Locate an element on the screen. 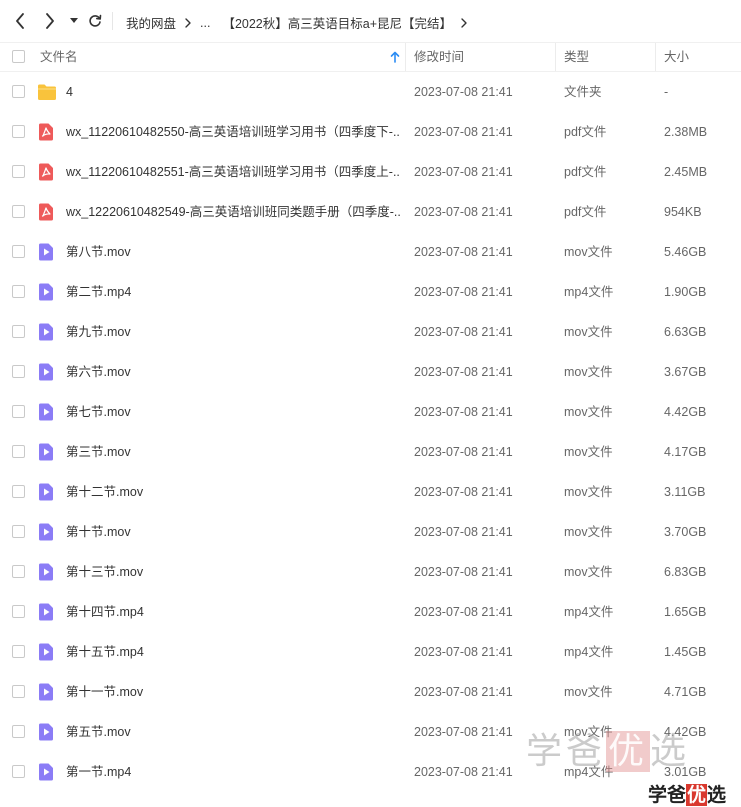  table-row: 第十节.mov 2023-07-08 21:41 mov文件 3.70GB is located at coordinates (370, 532).